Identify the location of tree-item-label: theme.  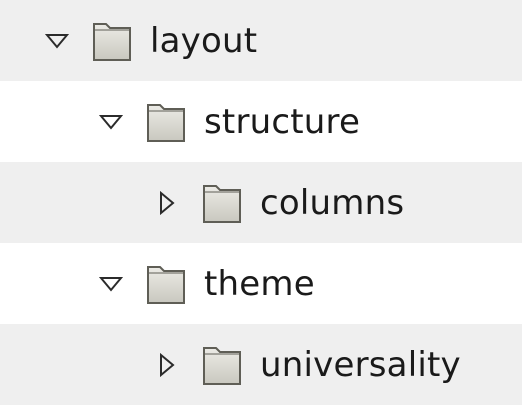
(259, 283).